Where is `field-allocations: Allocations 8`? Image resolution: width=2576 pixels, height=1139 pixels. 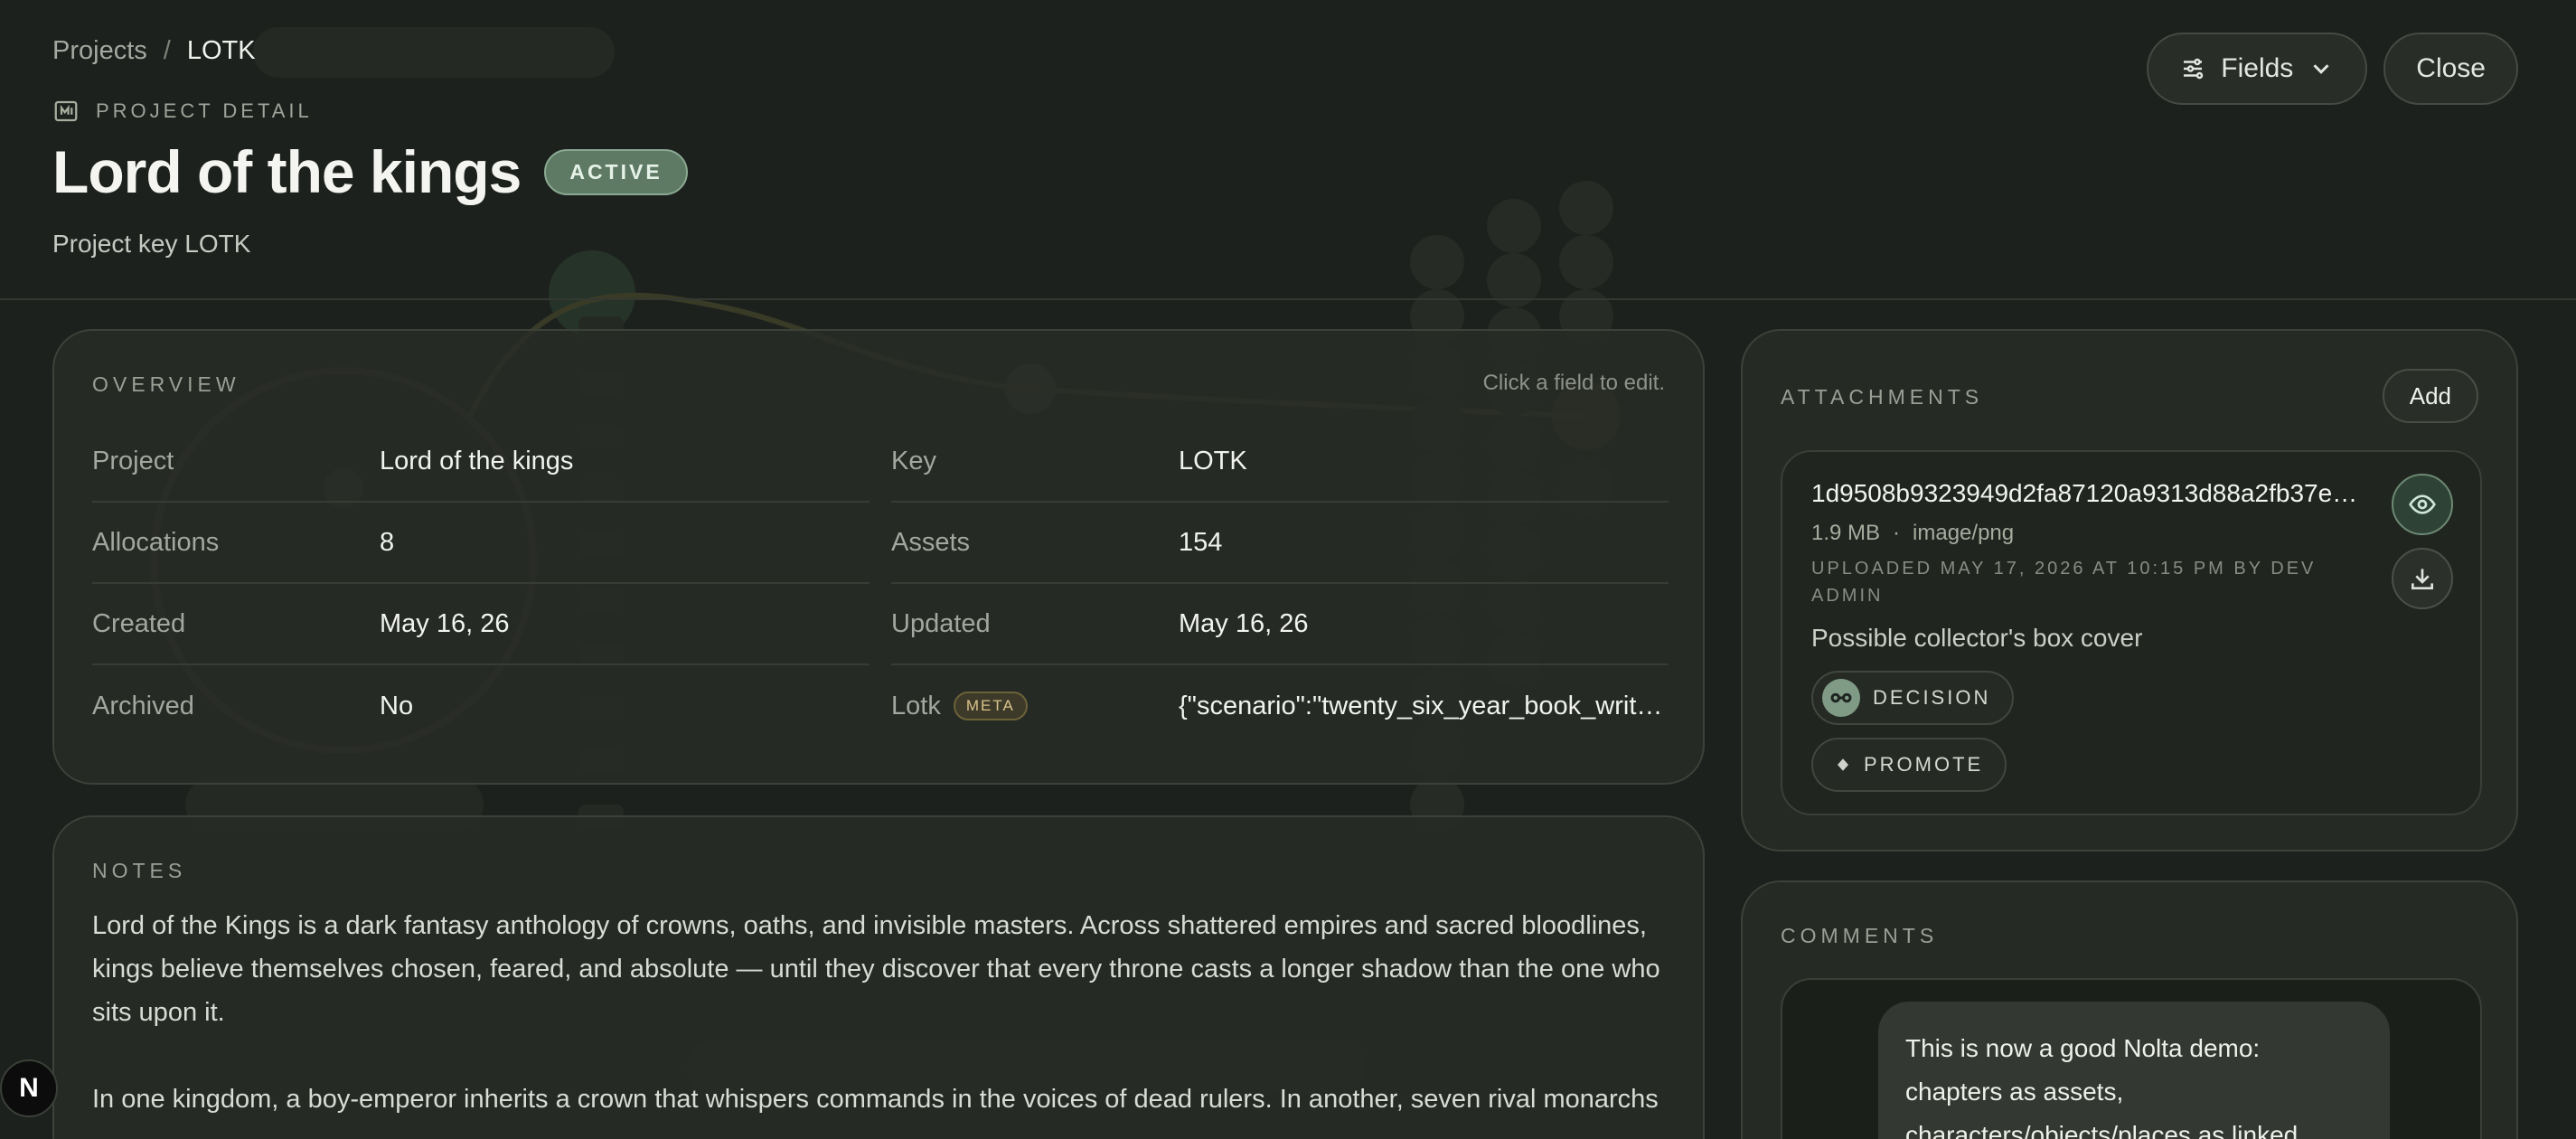 field-allocations: Allocations 8 is located at coordinates (481, 543).